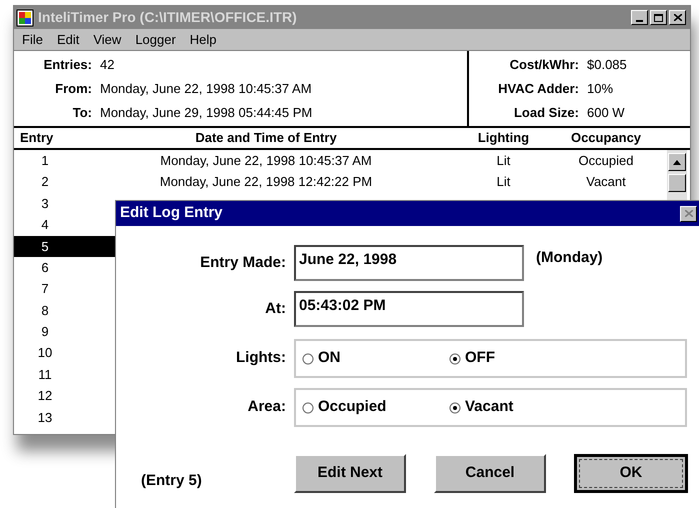 The height and width of the screenshot is (508, 699). Describe the element at coordinates (73, 89) in the screenshot. I see `summary-label: From:` at that location.